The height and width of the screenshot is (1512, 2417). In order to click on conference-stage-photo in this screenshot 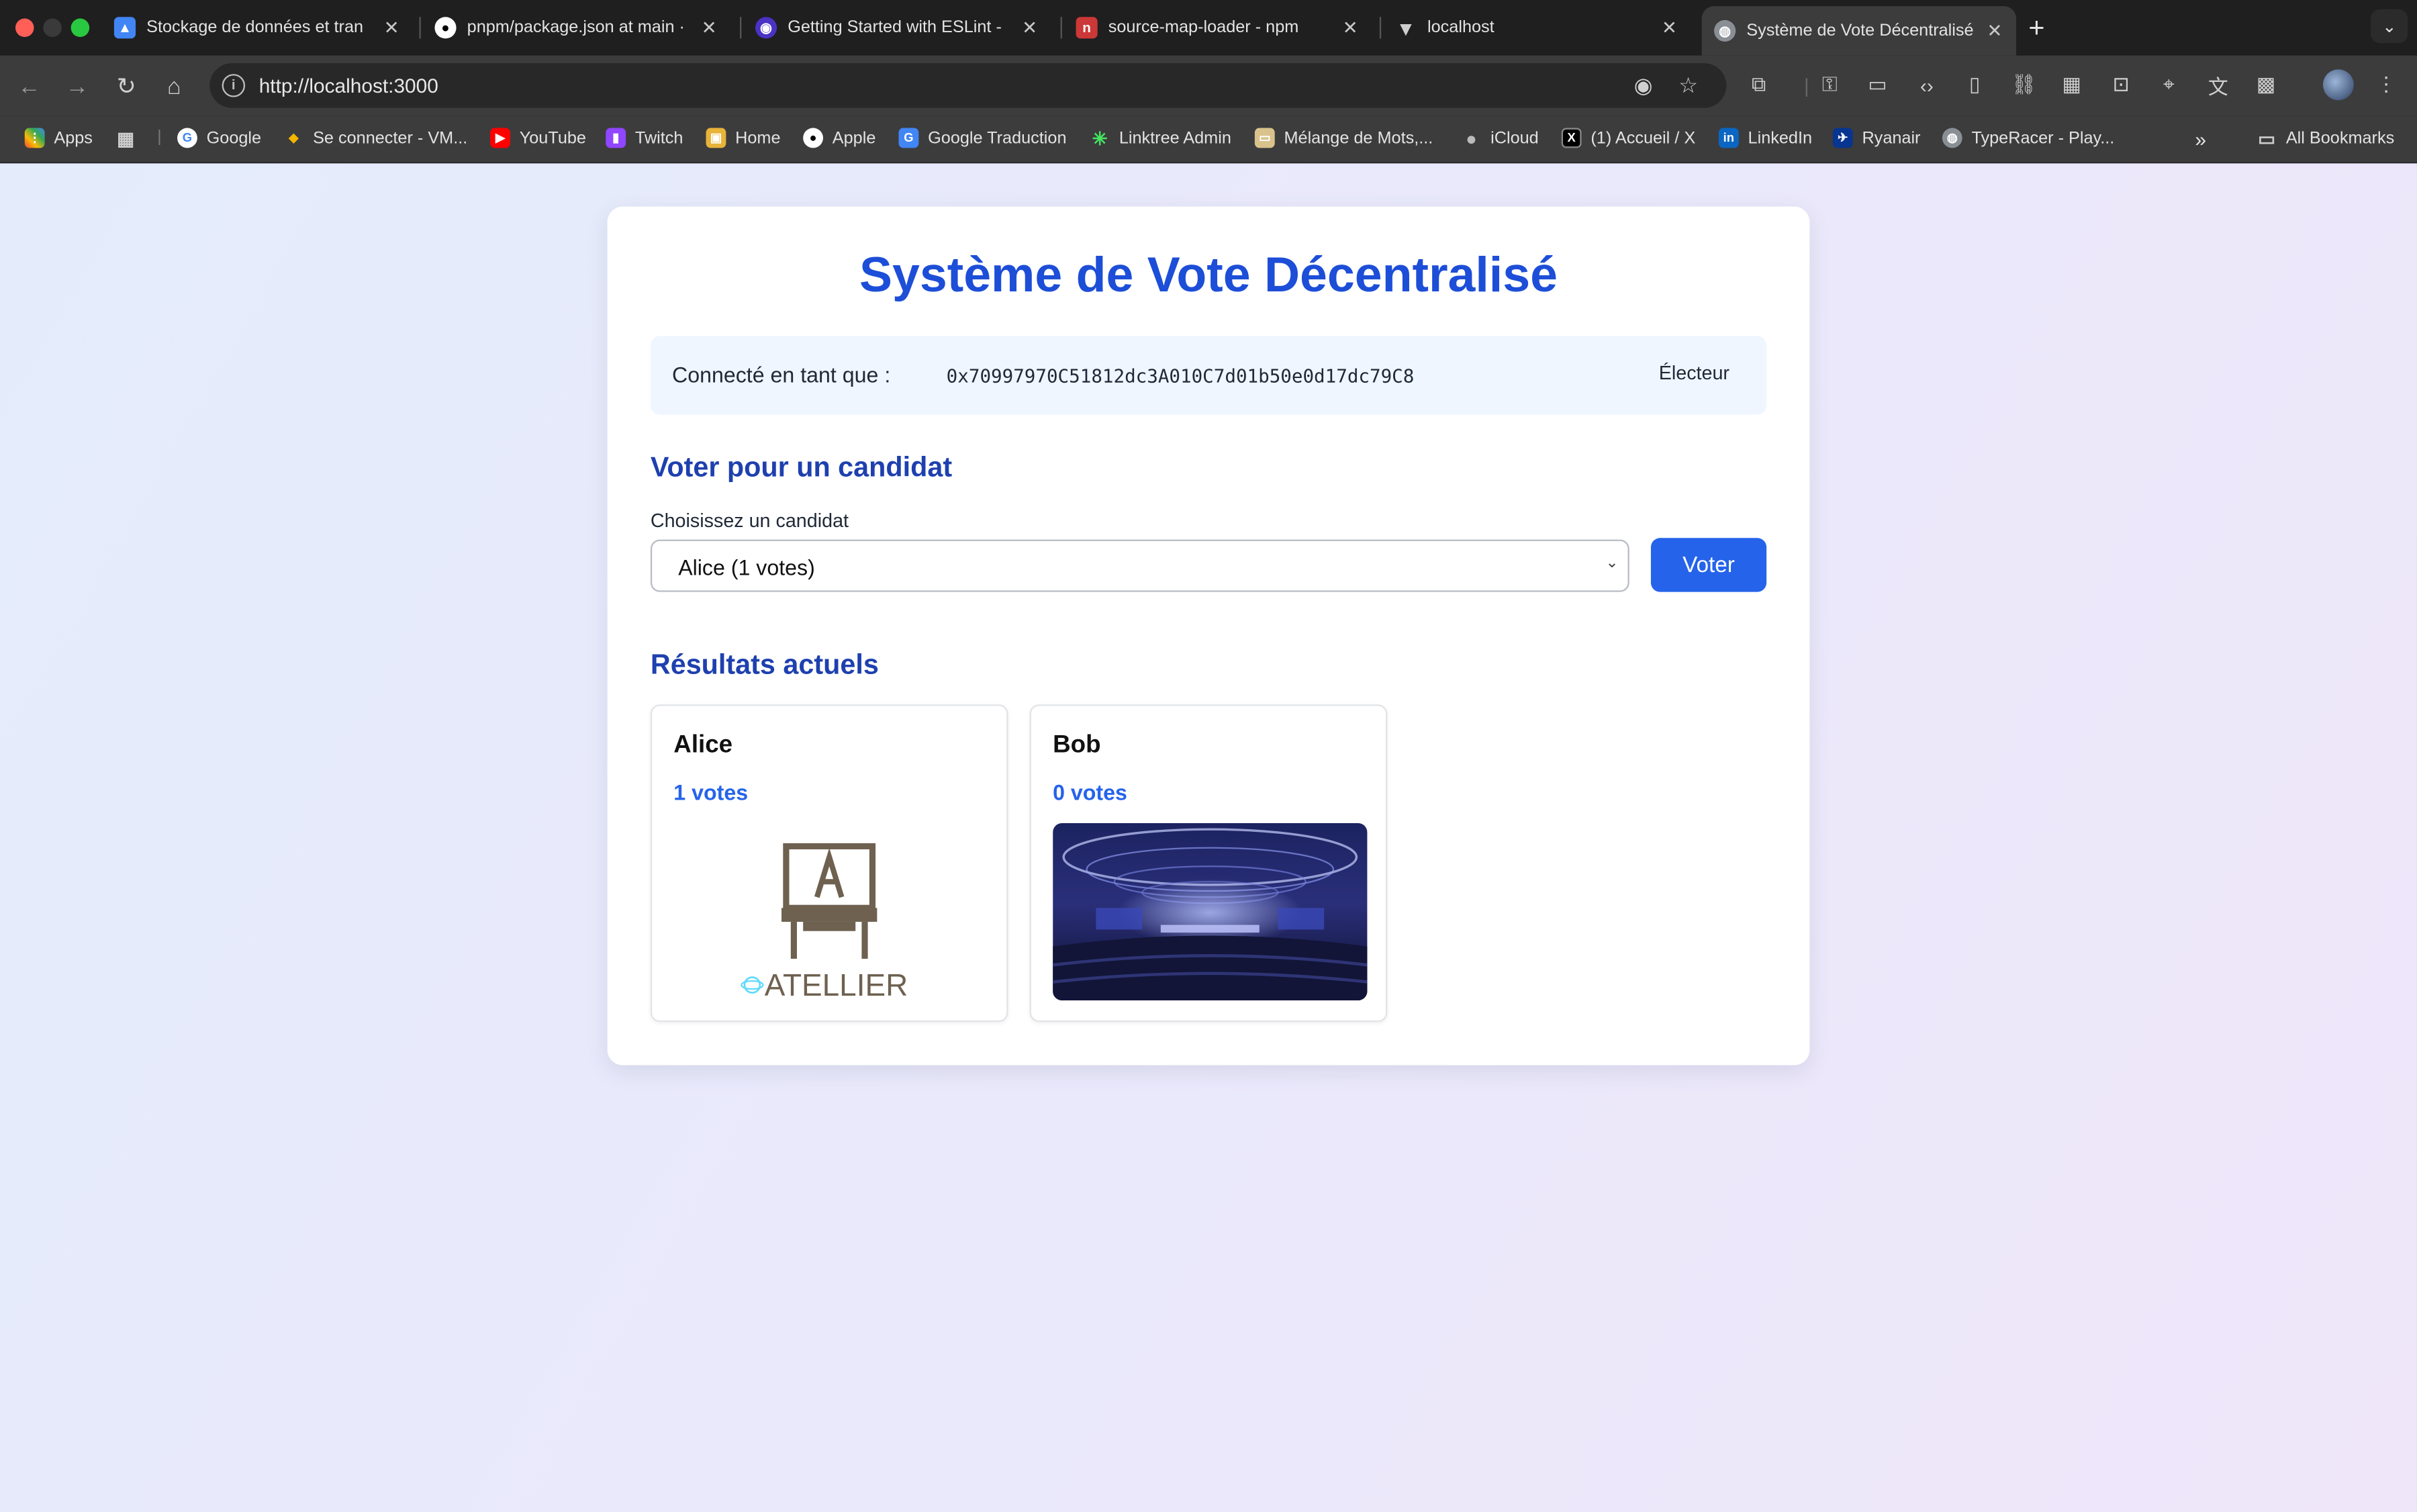, I will do `click(1211, 912)`.